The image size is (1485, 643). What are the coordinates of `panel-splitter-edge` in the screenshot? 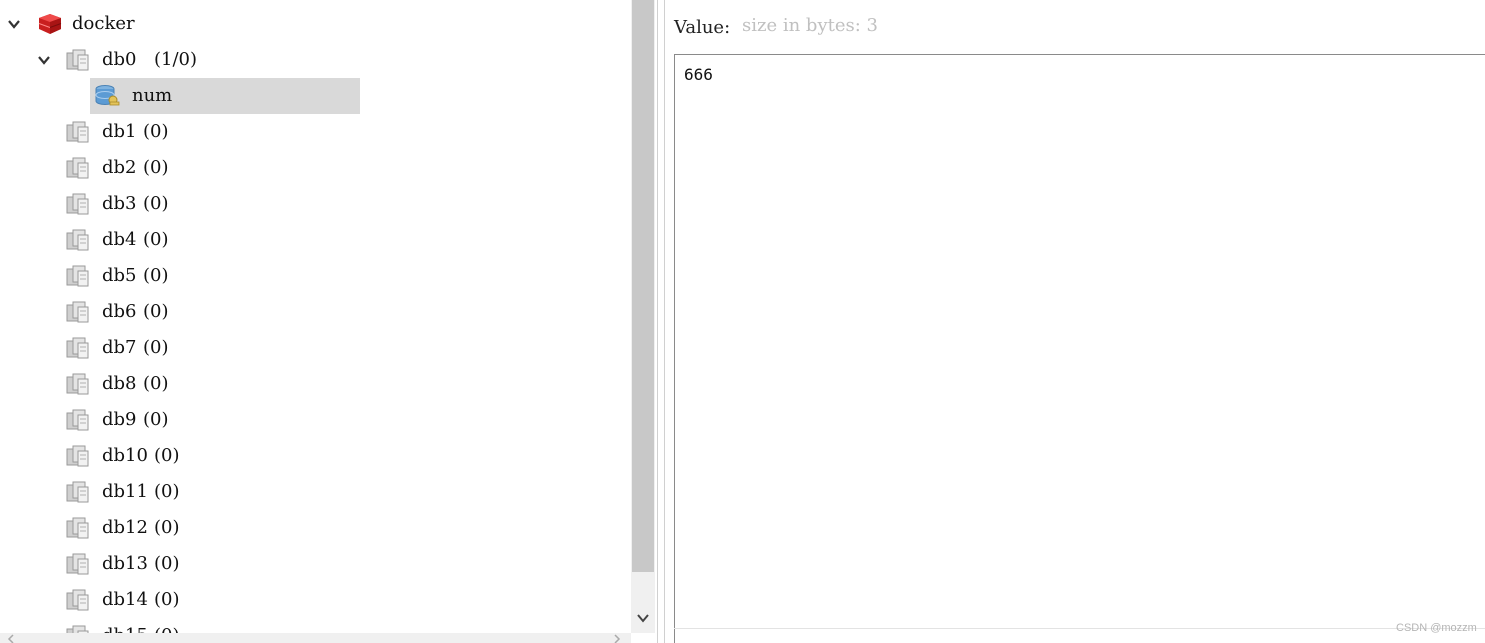 It's located at (664, 321).